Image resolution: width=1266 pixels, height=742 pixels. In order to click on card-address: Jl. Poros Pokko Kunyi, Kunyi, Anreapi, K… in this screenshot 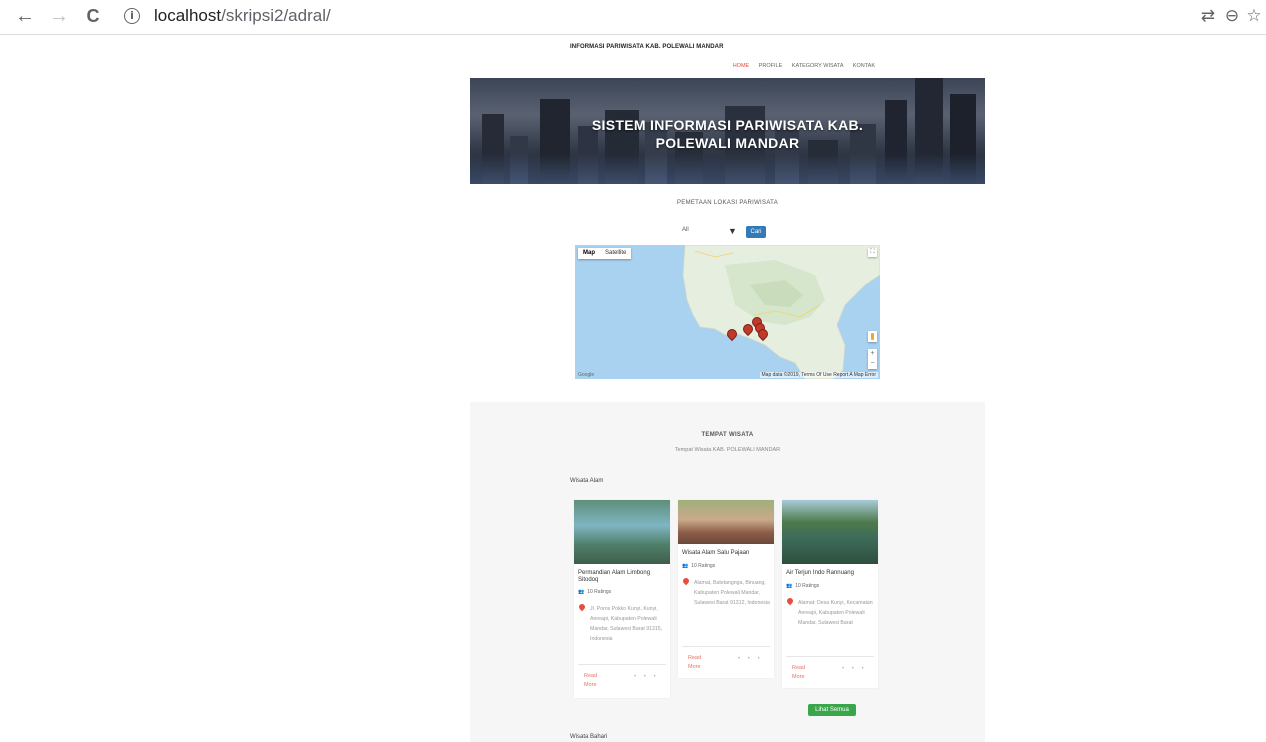, I will do `click(621, 623)`.